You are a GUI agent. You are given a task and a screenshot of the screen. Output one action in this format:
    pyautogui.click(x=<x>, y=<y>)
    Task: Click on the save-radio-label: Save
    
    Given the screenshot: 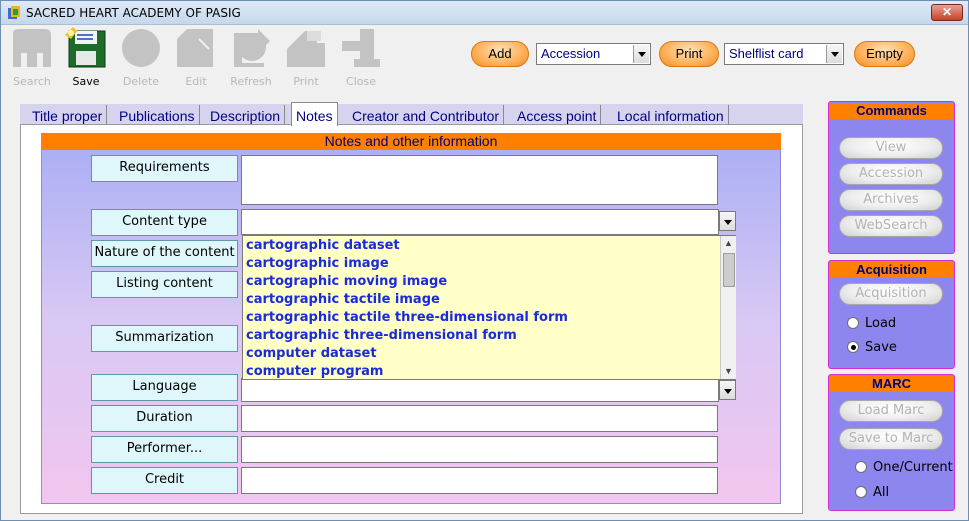 What is the action you would take?
    pyautogui.click(x=881, y=347)
    